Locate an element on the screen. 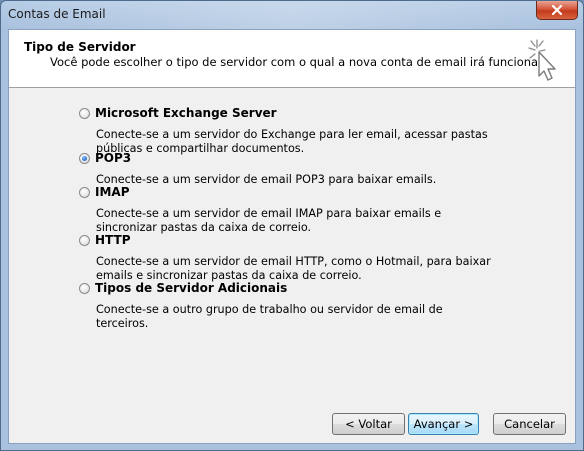  radio-label-http: HTTP is located at coordinates (112, 240).